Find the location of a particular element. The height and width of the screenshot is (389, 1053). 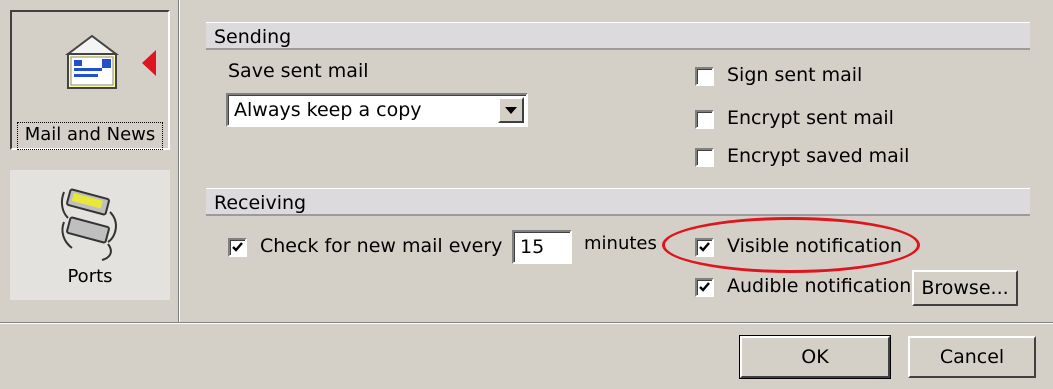

nav-item-ports: Ports is located at coordinates (90, 235).